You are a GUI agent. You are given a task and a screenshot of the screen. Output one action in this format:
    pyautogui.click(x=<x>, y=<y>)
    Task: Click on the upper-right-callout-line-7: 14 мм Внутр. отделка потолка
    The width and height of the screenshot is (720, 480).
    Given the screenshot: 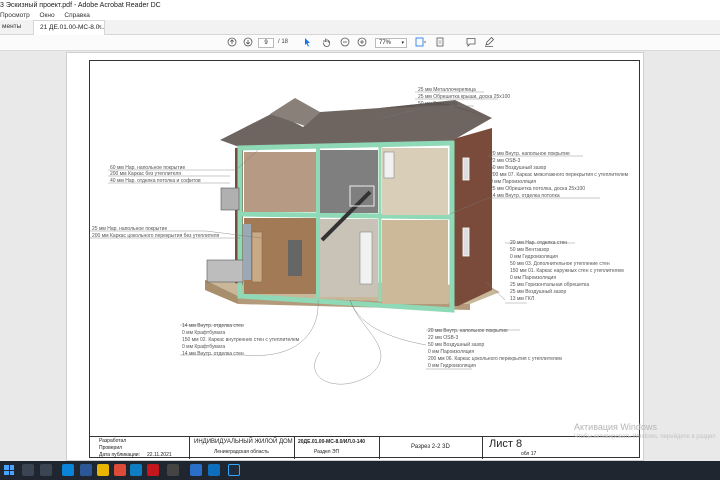 What is the action you would take?
    pyautogui.click(x=525, y=196)
    